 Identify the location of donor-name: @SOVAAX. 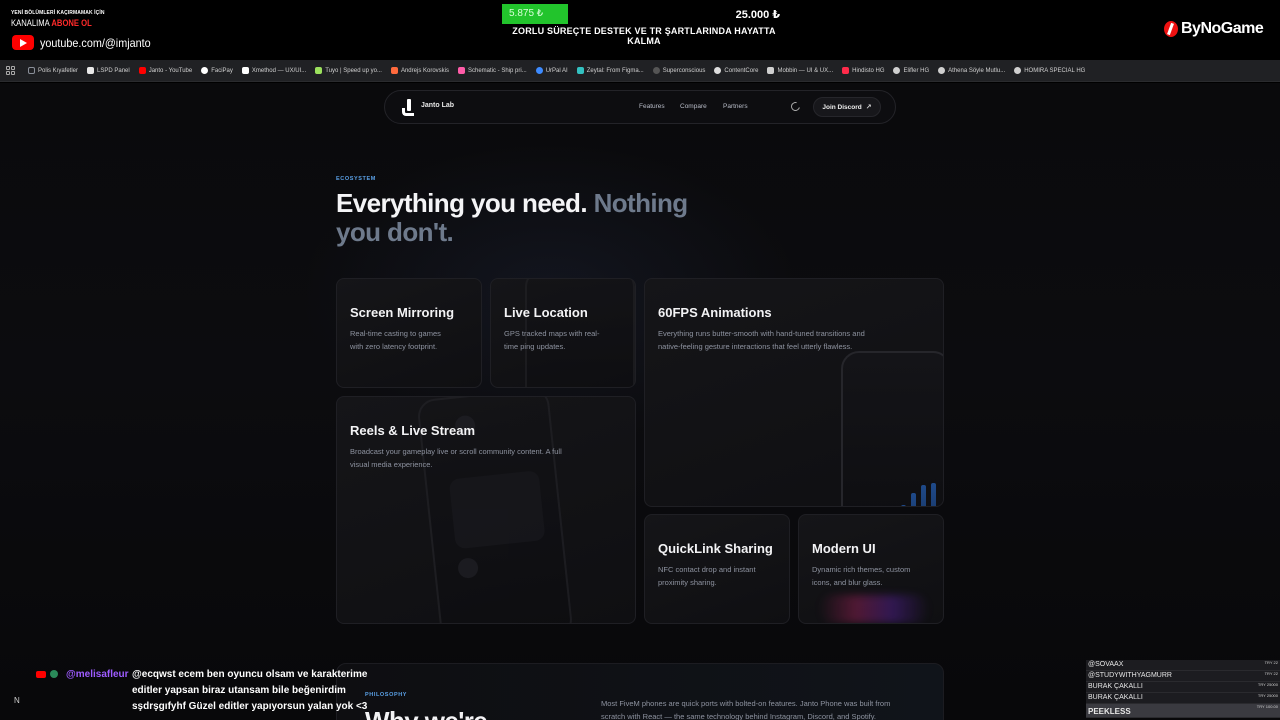
(1106, 664).